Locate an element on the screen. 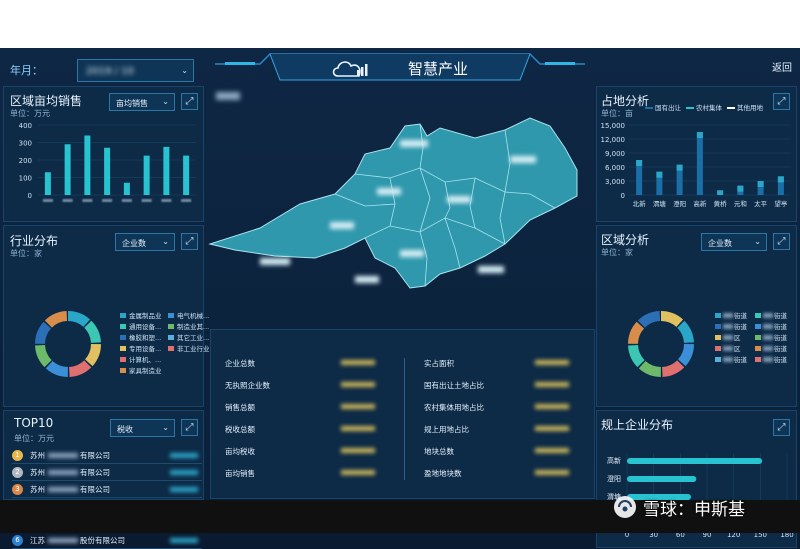 The height and width of the screenshot is (549, 800). y-tick-label: 6,000 is located at coordinates (615, 168).